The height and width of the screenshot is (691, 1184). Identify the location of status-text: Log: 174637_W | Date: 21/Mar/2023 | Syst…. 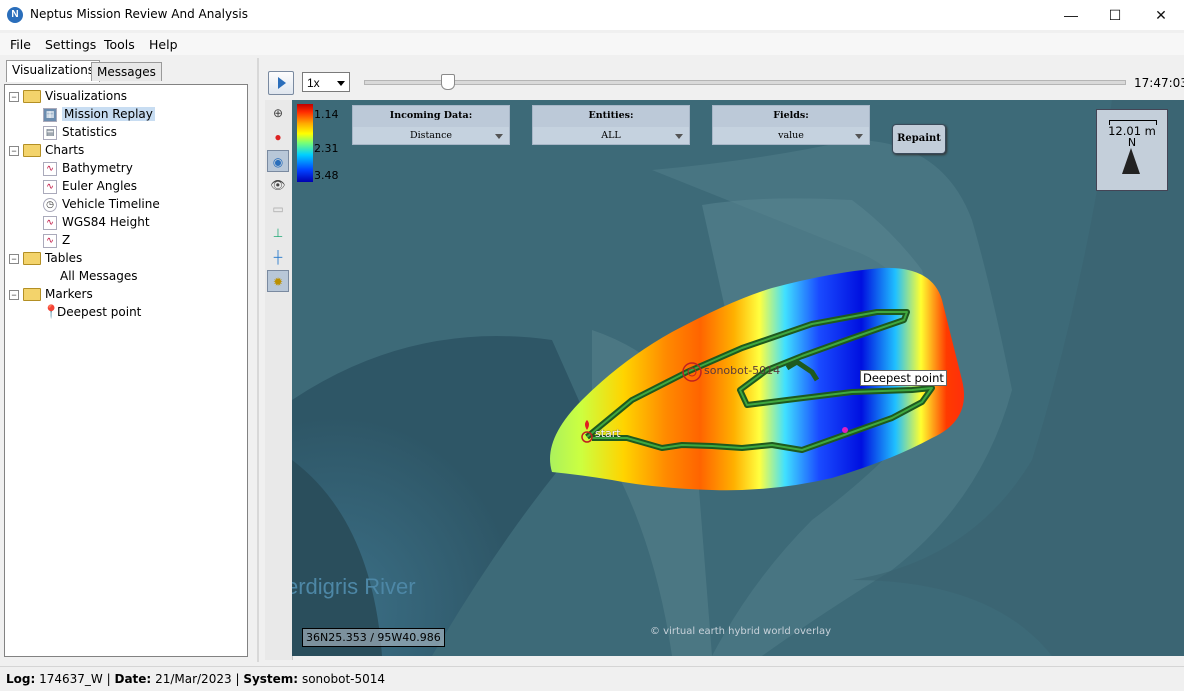
(195, 679).